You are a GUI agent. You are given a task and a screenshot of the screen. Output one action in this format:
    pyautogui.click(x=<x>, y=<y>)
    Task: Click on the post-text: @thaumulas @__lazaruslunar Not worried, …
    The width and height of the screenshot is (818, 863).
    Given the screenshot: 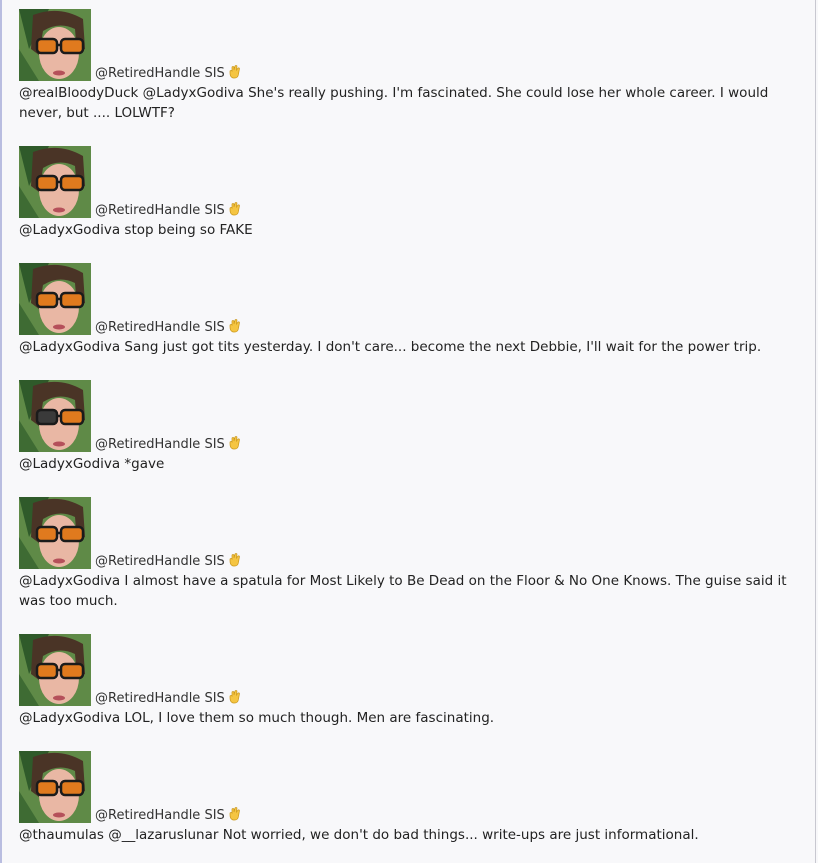 What is the action you would take?
    pyautogui.click(x=359, y=835)
    